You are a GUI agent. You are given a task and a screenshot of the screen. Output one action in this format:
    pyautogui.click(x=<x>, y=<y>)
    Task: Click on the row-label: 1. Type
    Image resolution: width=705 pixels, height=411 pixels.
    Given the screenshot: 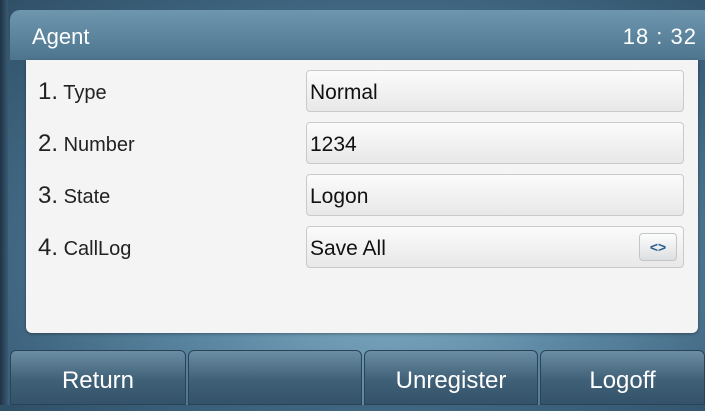 What is the action you would take?
    pyautogui.click(x=72, y=92)
    